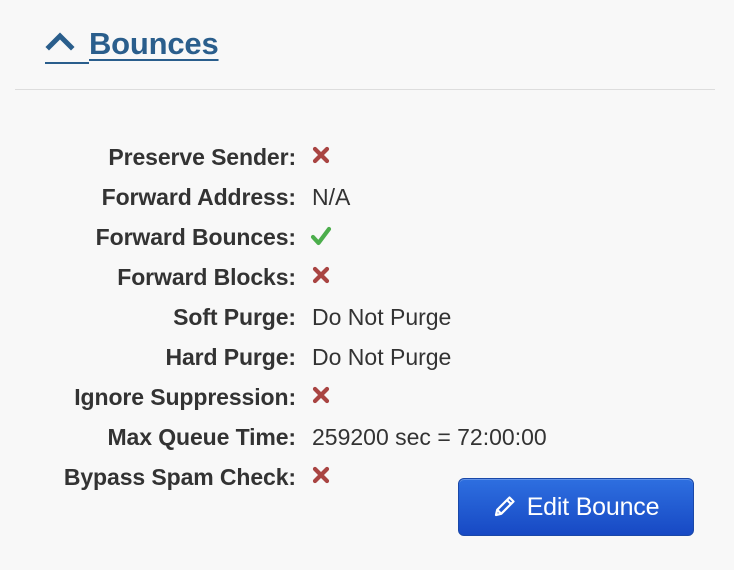 This screenshot has height=570, width=734. What do you see at coordinates (230, 356) in the screenshot?
I see `property-label: Hard Purge:` at bounding box center [230, 356].